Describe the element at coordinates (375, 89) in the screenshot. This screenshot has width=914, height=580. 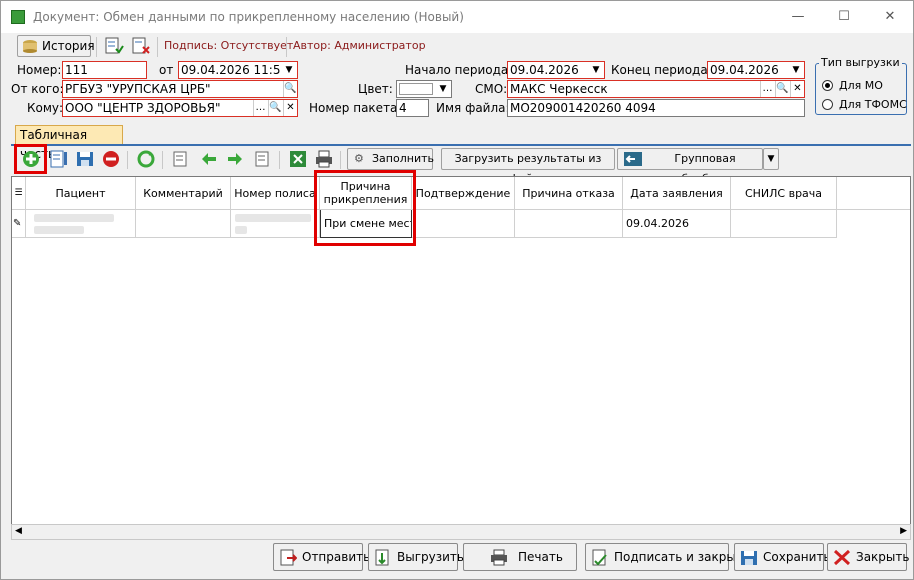
I see `color-label: Цвет:` at that location.